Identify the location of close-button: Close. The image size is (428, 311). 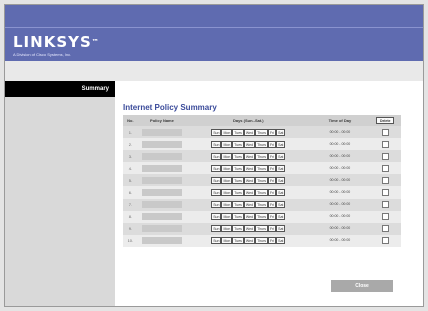
(362, 286).